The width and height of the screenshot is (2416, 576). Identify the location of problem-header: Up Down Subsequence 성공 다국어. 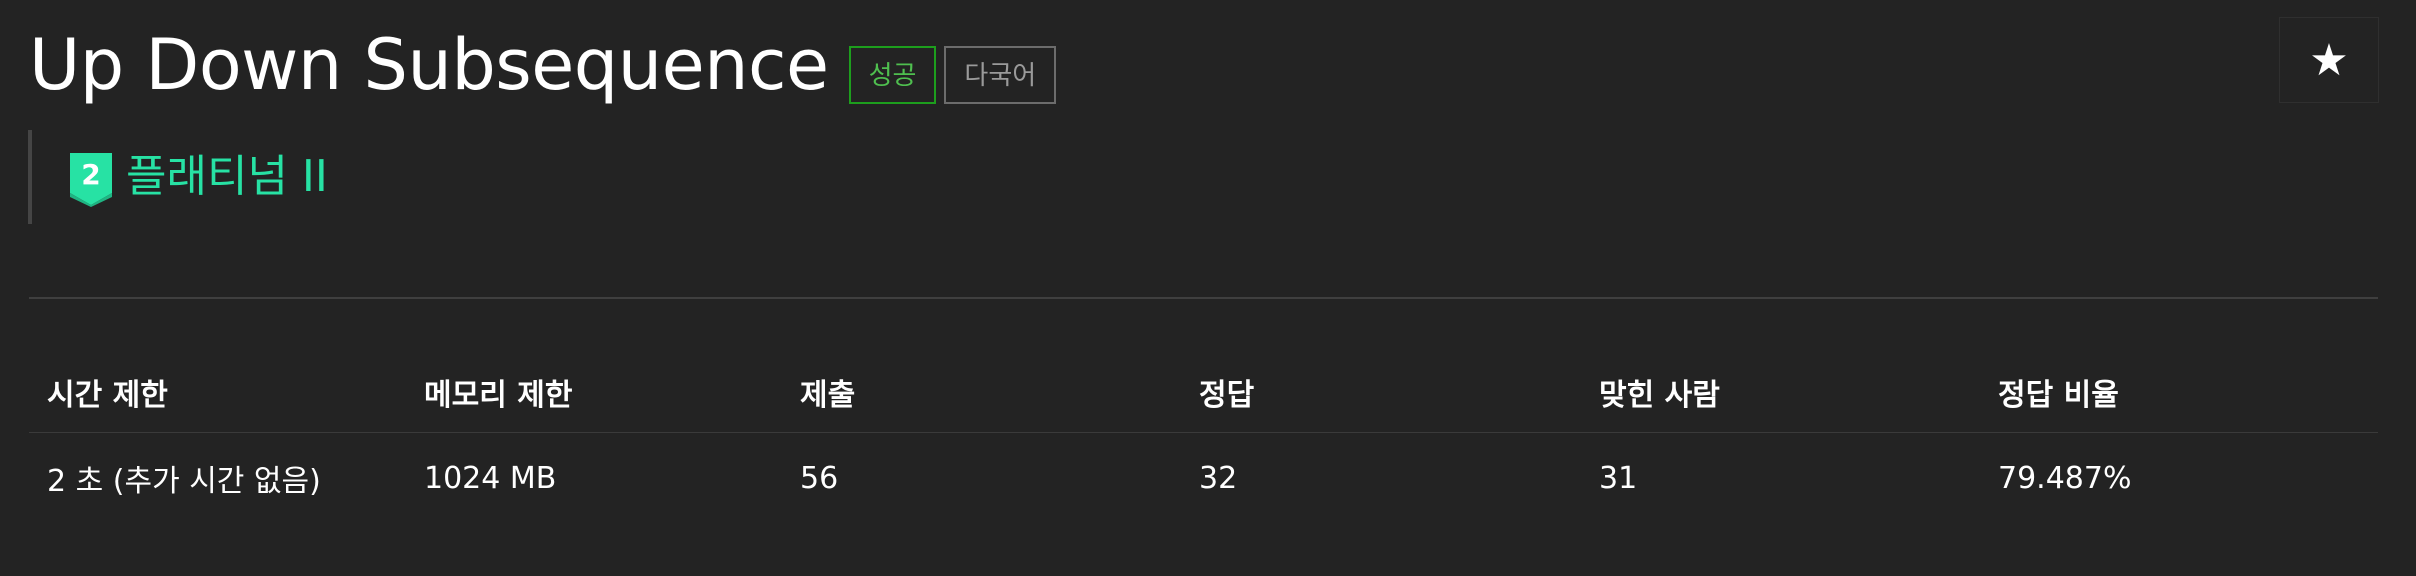
(543, 65).